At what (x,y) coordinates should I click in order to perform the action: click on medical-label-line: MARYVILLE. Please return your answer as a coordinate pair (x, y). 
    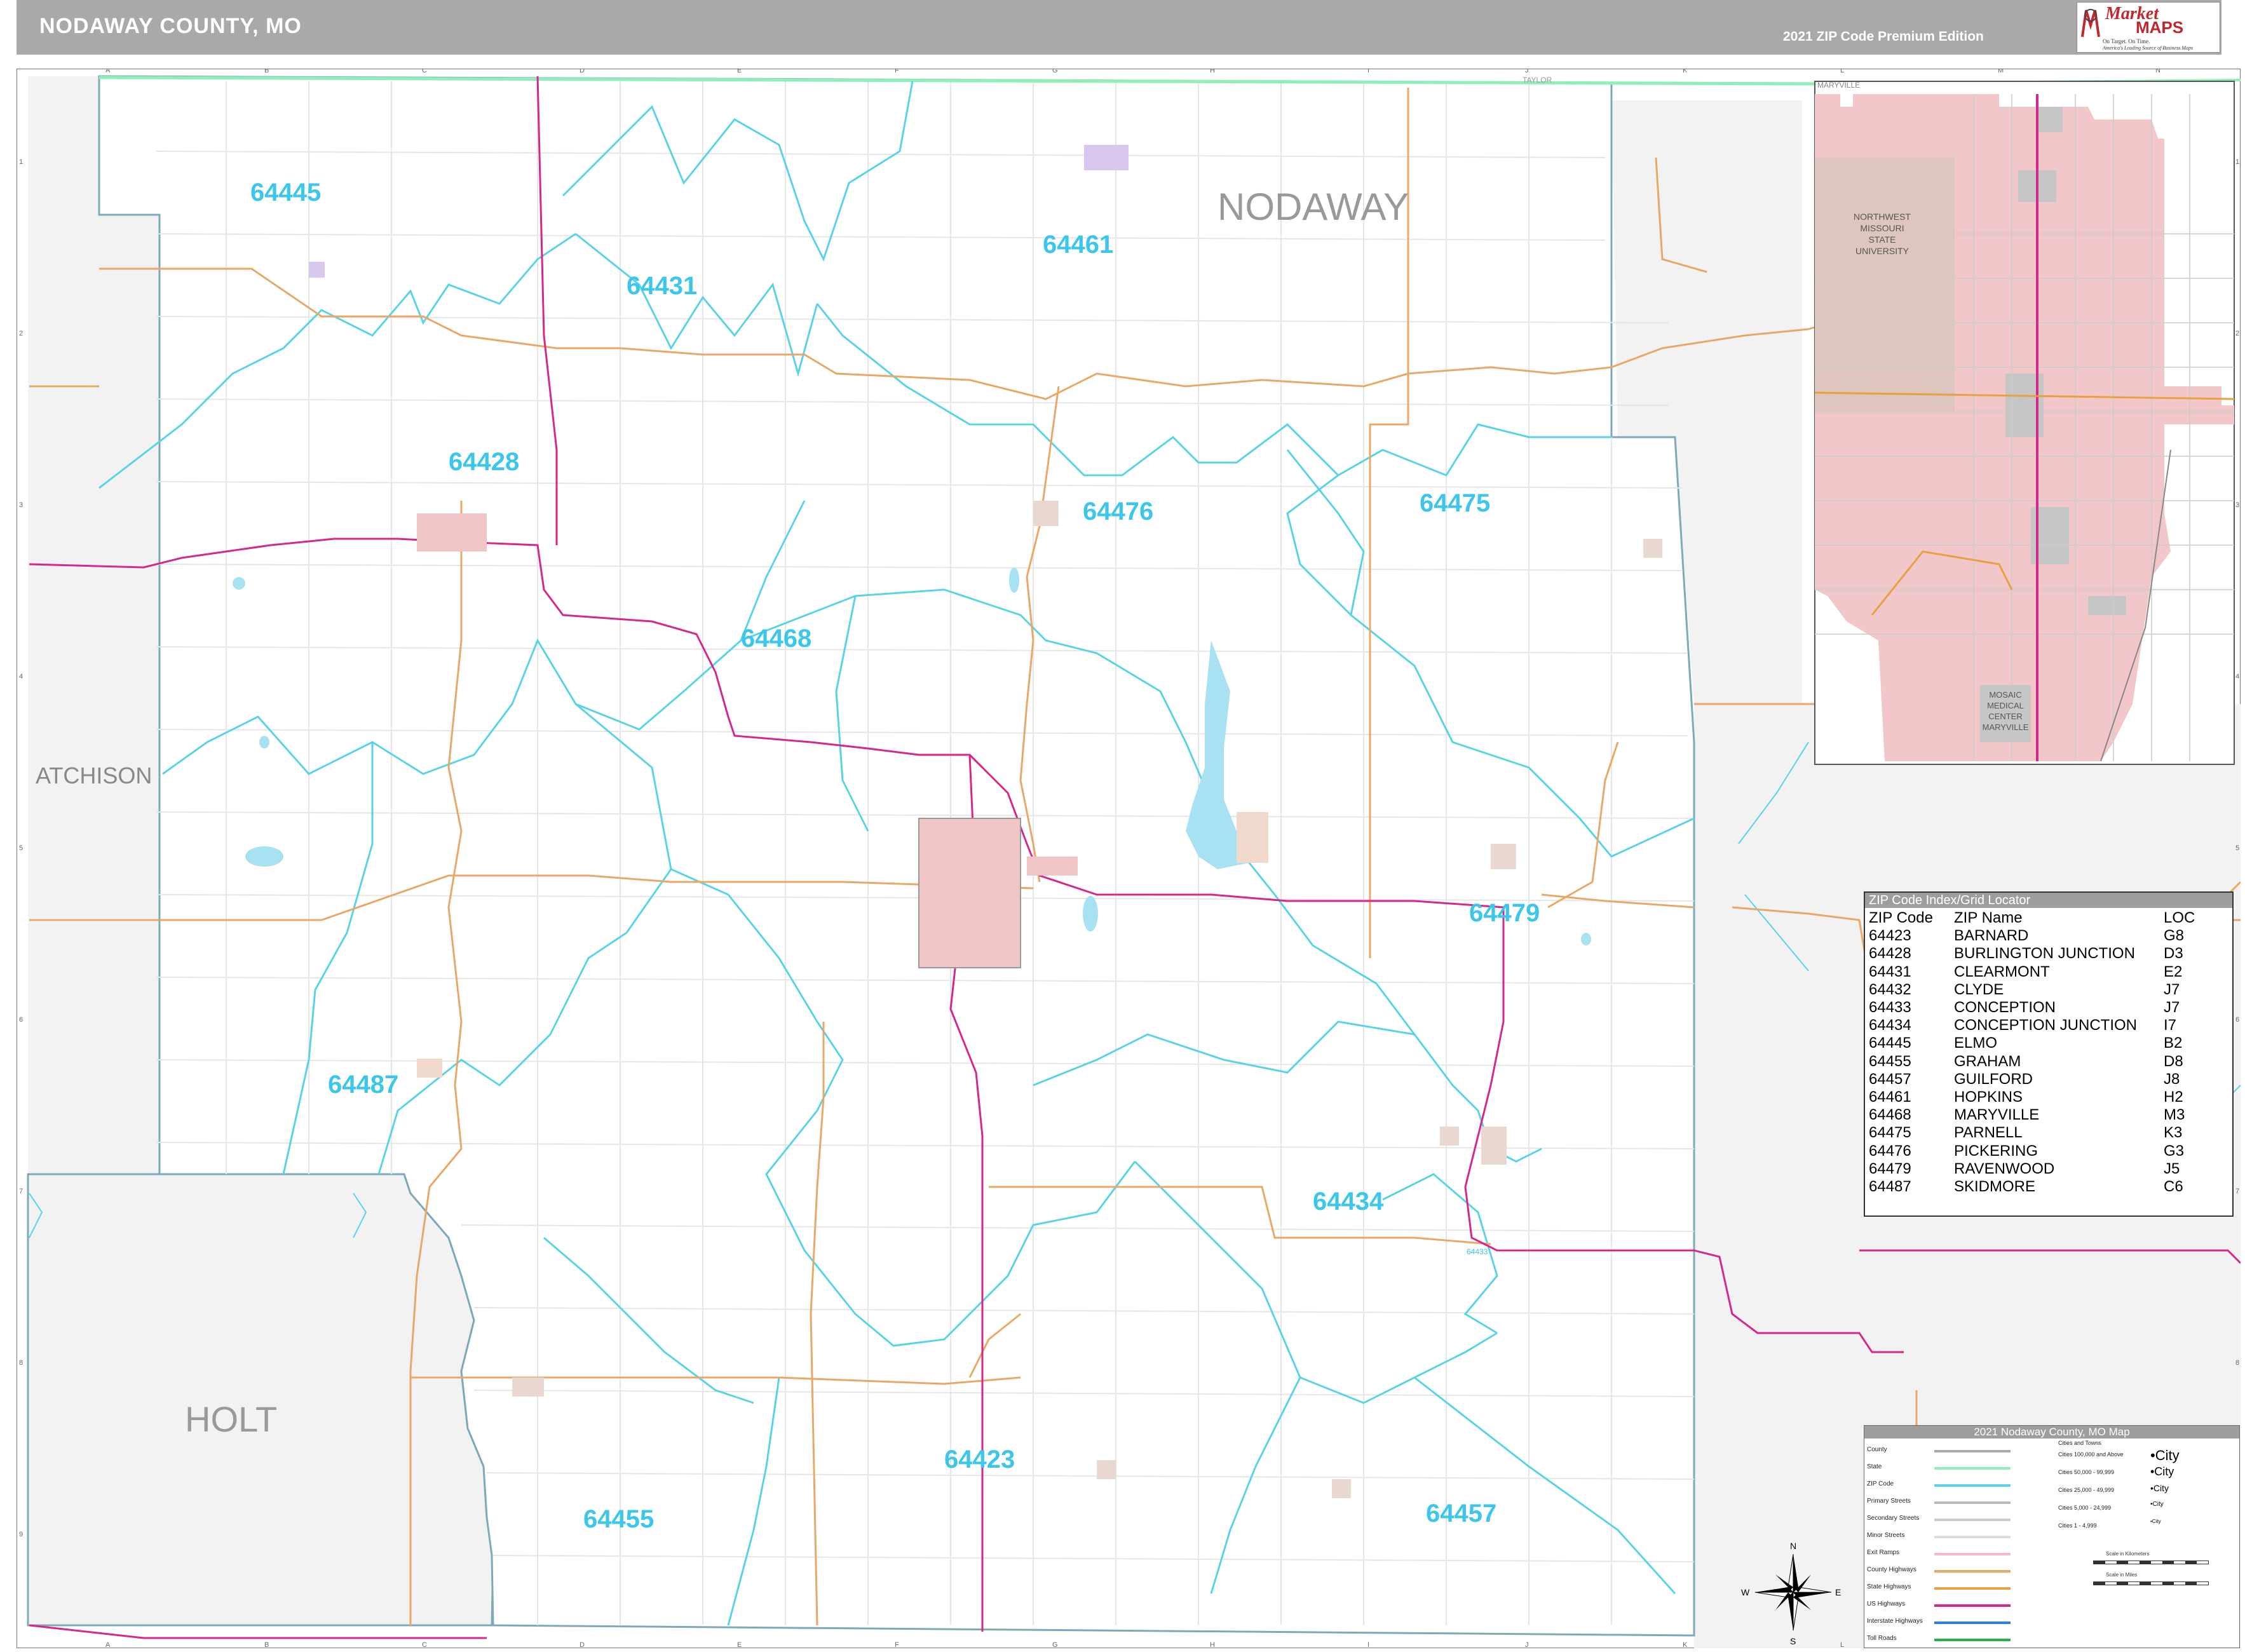
    Looking at the image, I should click on (2006, 727).